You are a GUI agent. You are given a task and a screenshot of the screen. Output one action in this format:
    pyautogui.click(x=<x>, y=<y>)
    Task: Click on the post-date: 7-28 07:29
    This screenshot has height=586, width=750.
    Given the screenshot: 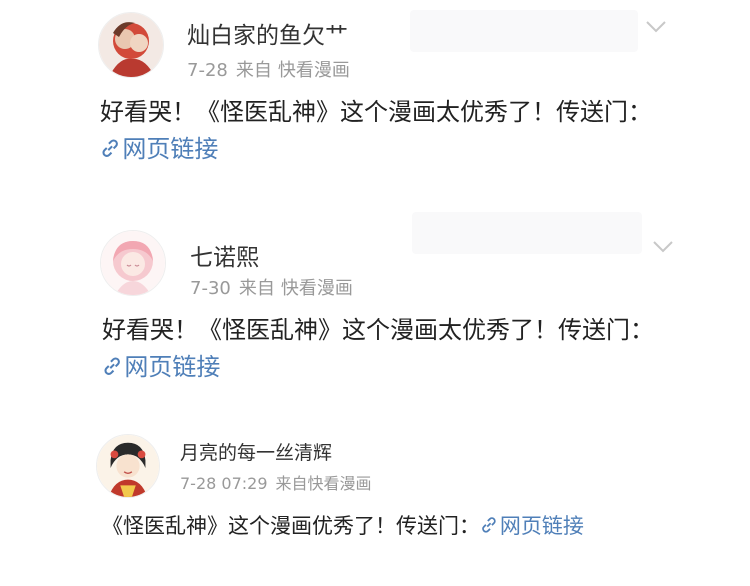 What is the action you would take?
    pyautogui.click(x=224, y=483)
    